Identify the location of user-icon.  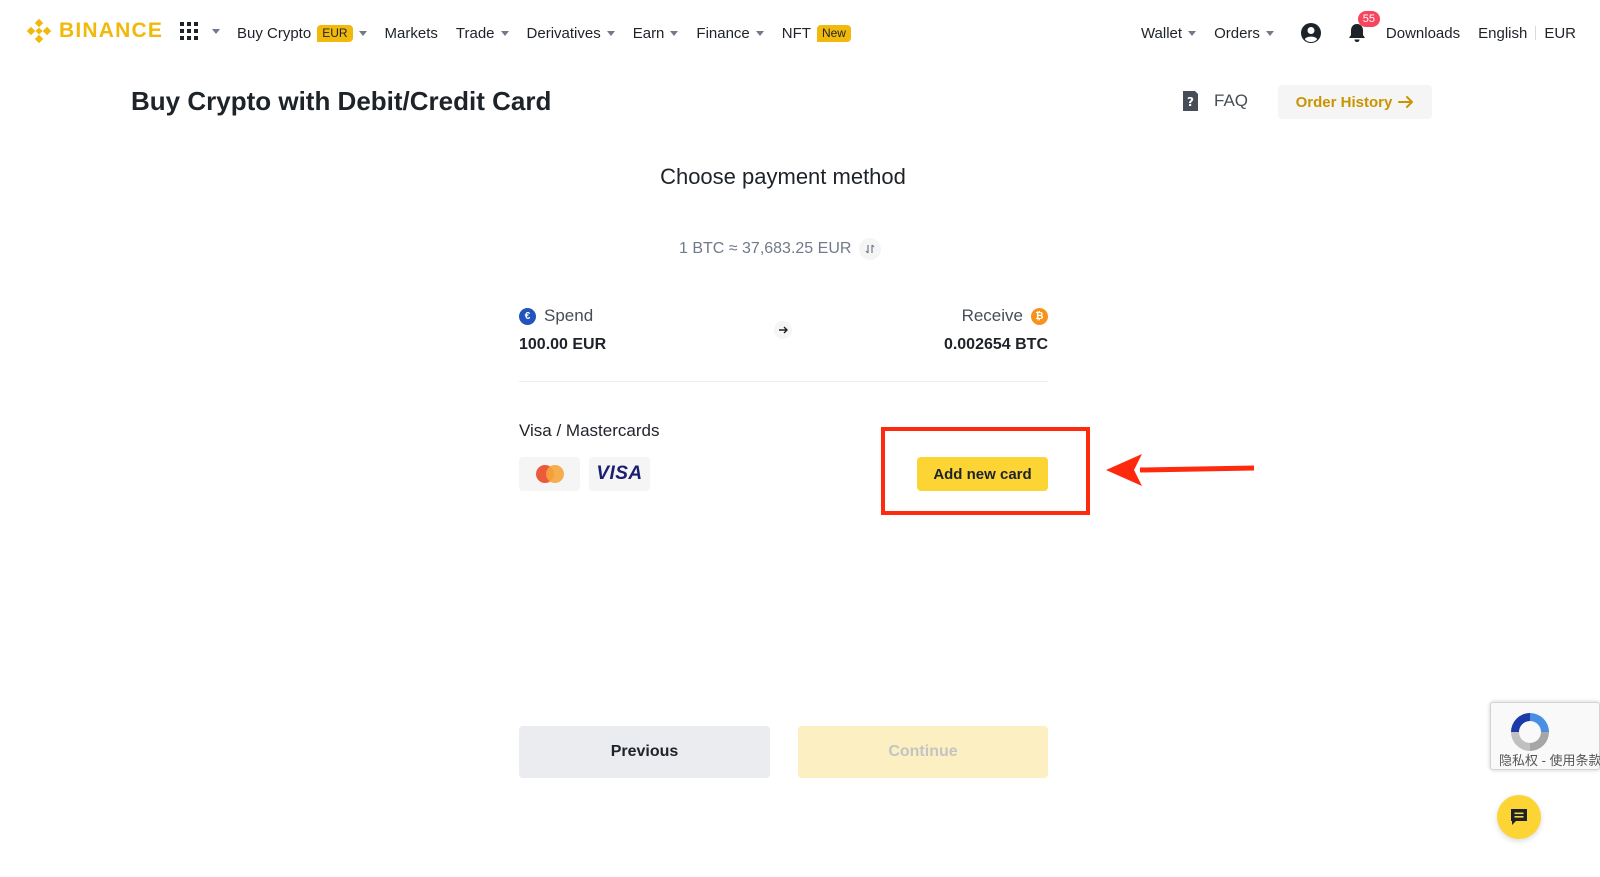
(1310, 33).